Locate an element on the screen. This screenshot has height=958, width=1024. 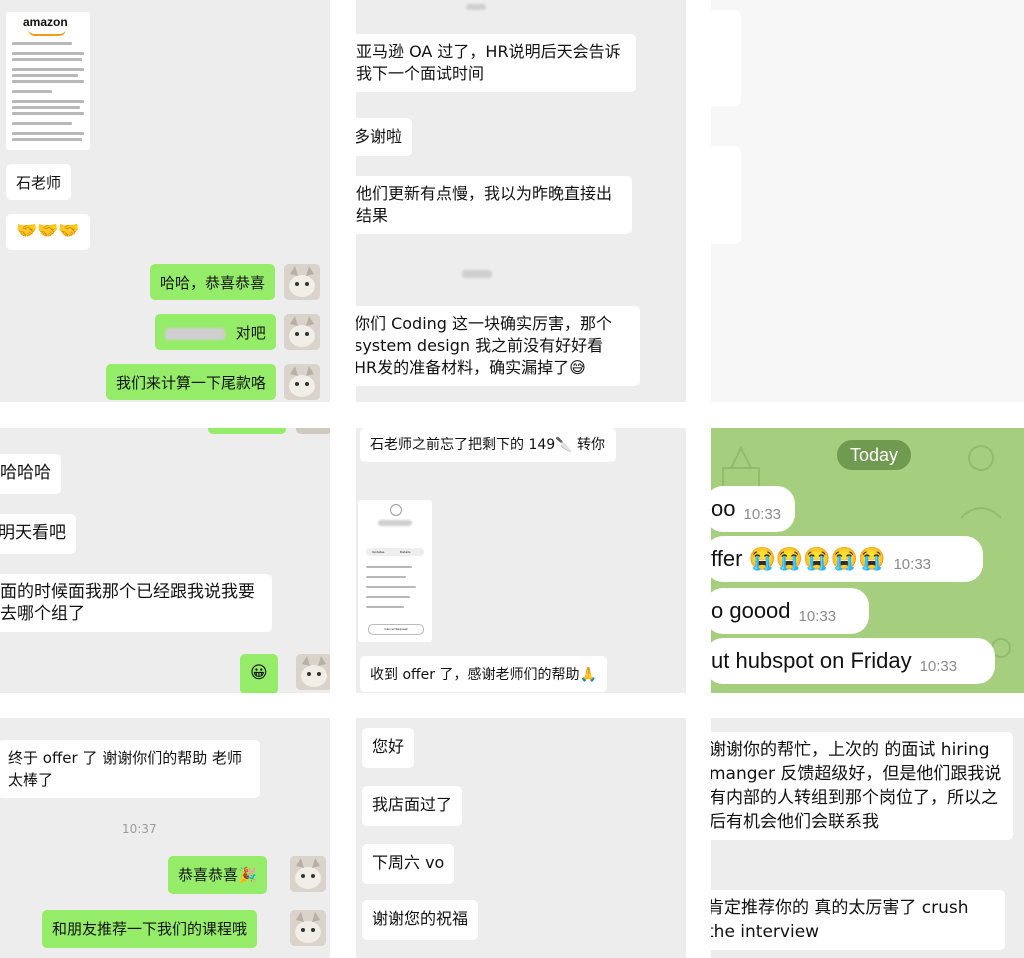
telegram-message: ffer 😭😭😭😭😭 10:33 is located at coordinates (847, 559).